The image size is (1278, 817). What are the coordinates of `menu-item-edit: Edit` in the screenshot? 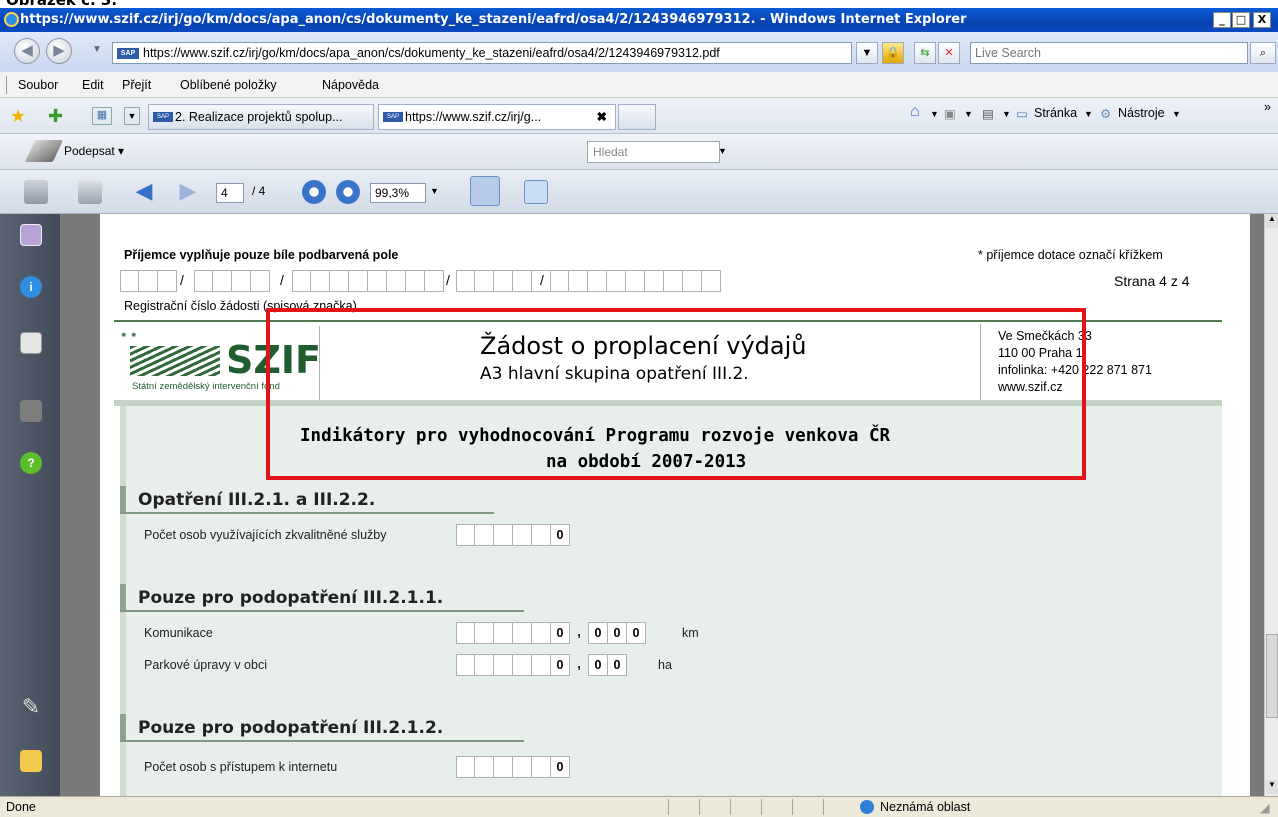 It's located at (93, 85).